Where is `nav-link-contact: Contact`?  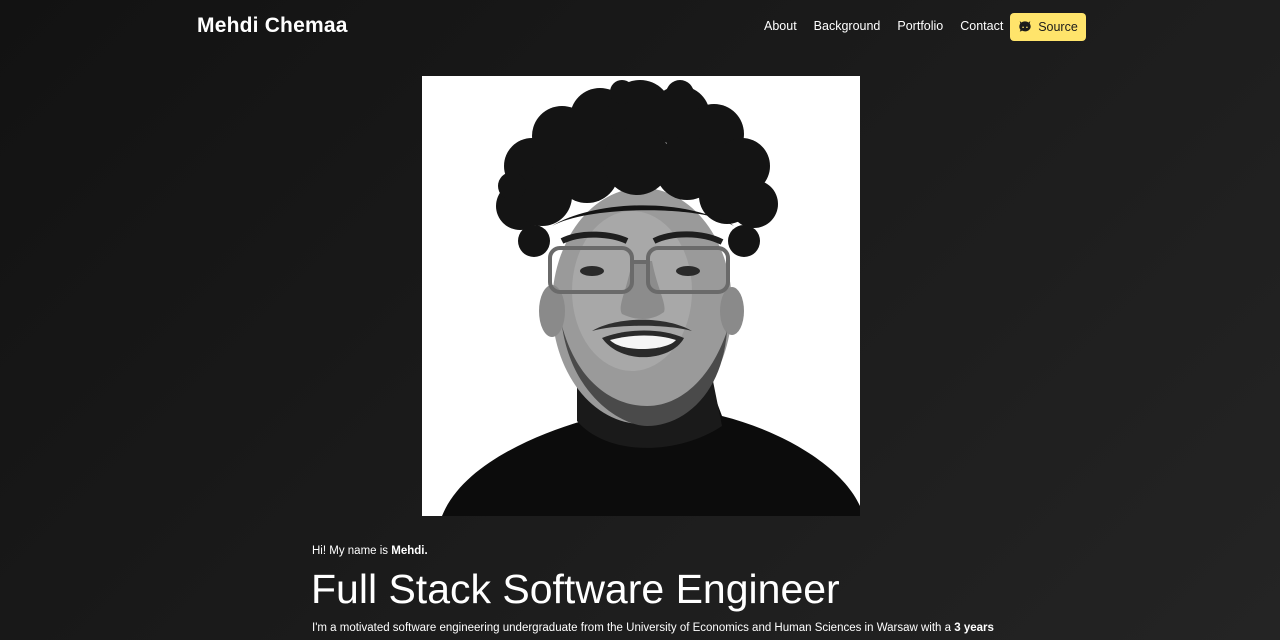
nav-link-contact: Contact is located at coordinates (981, 26).